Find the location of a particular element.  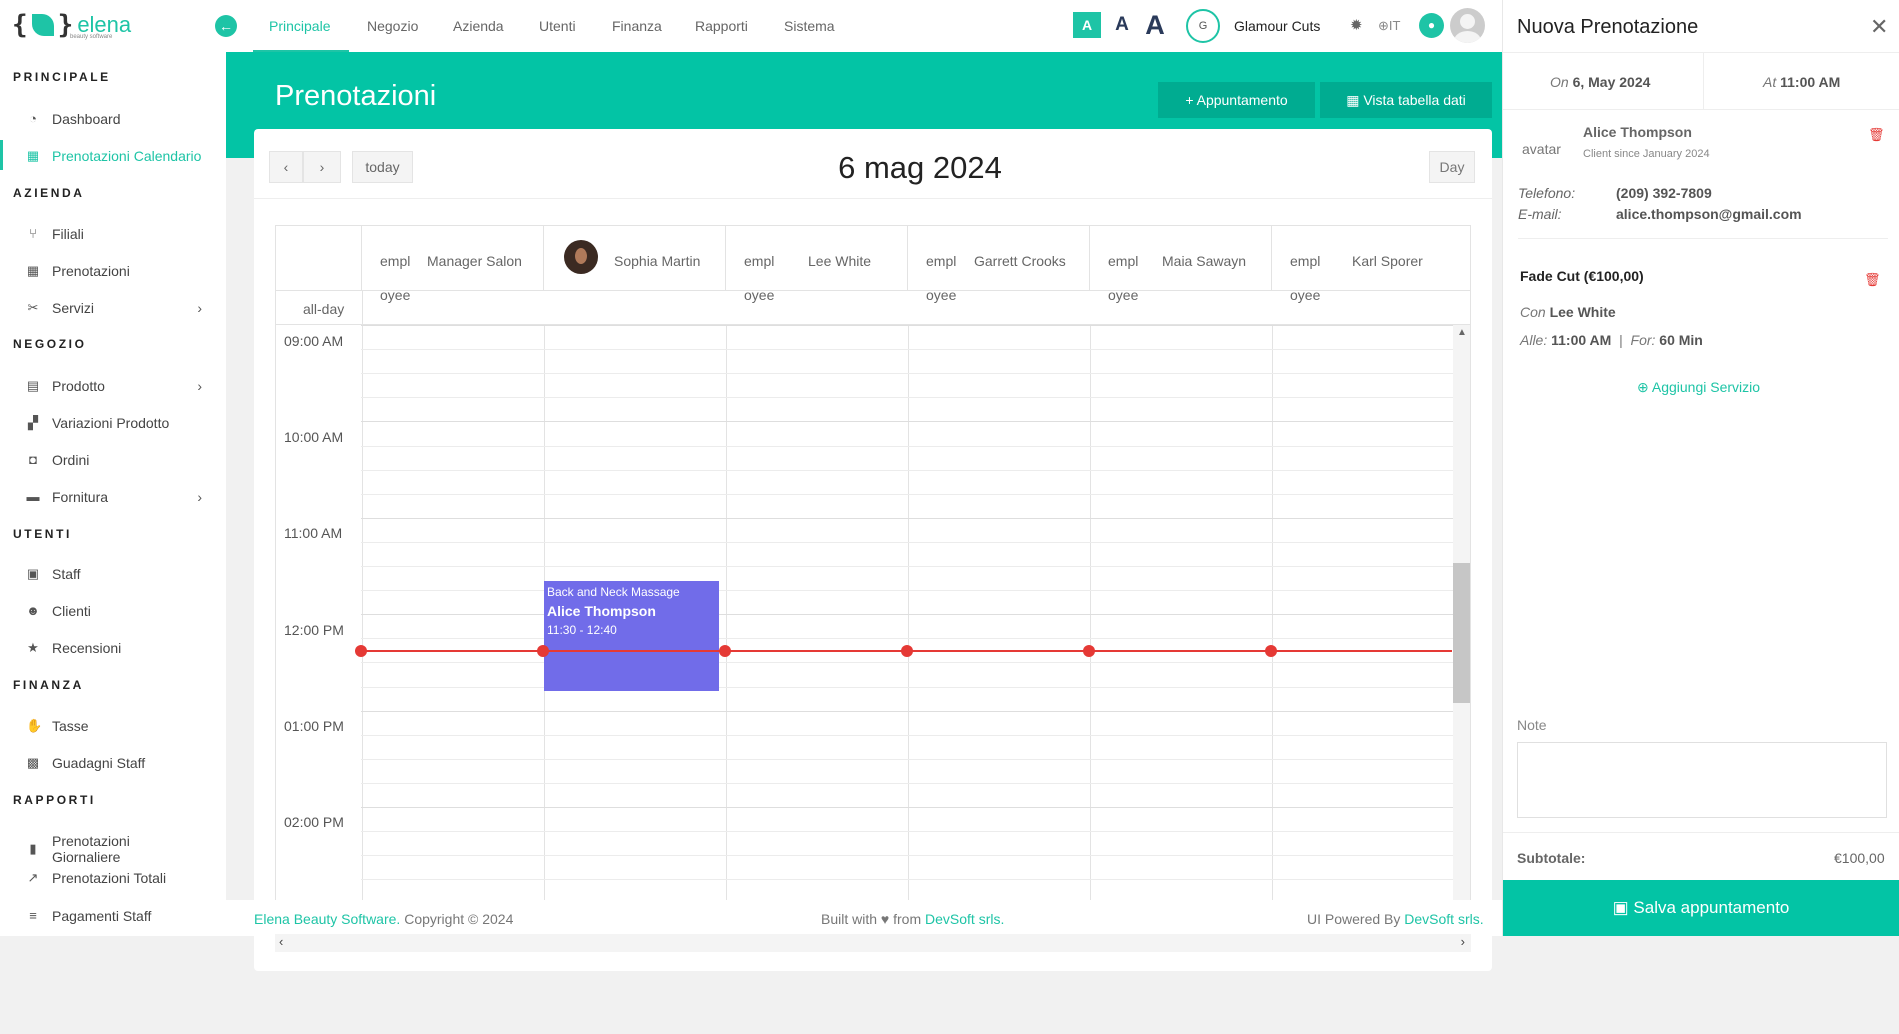

sidebar-item-prenotazioni-totali: ↗ Prenotazioni Totali is located at coordinates (114, 878).